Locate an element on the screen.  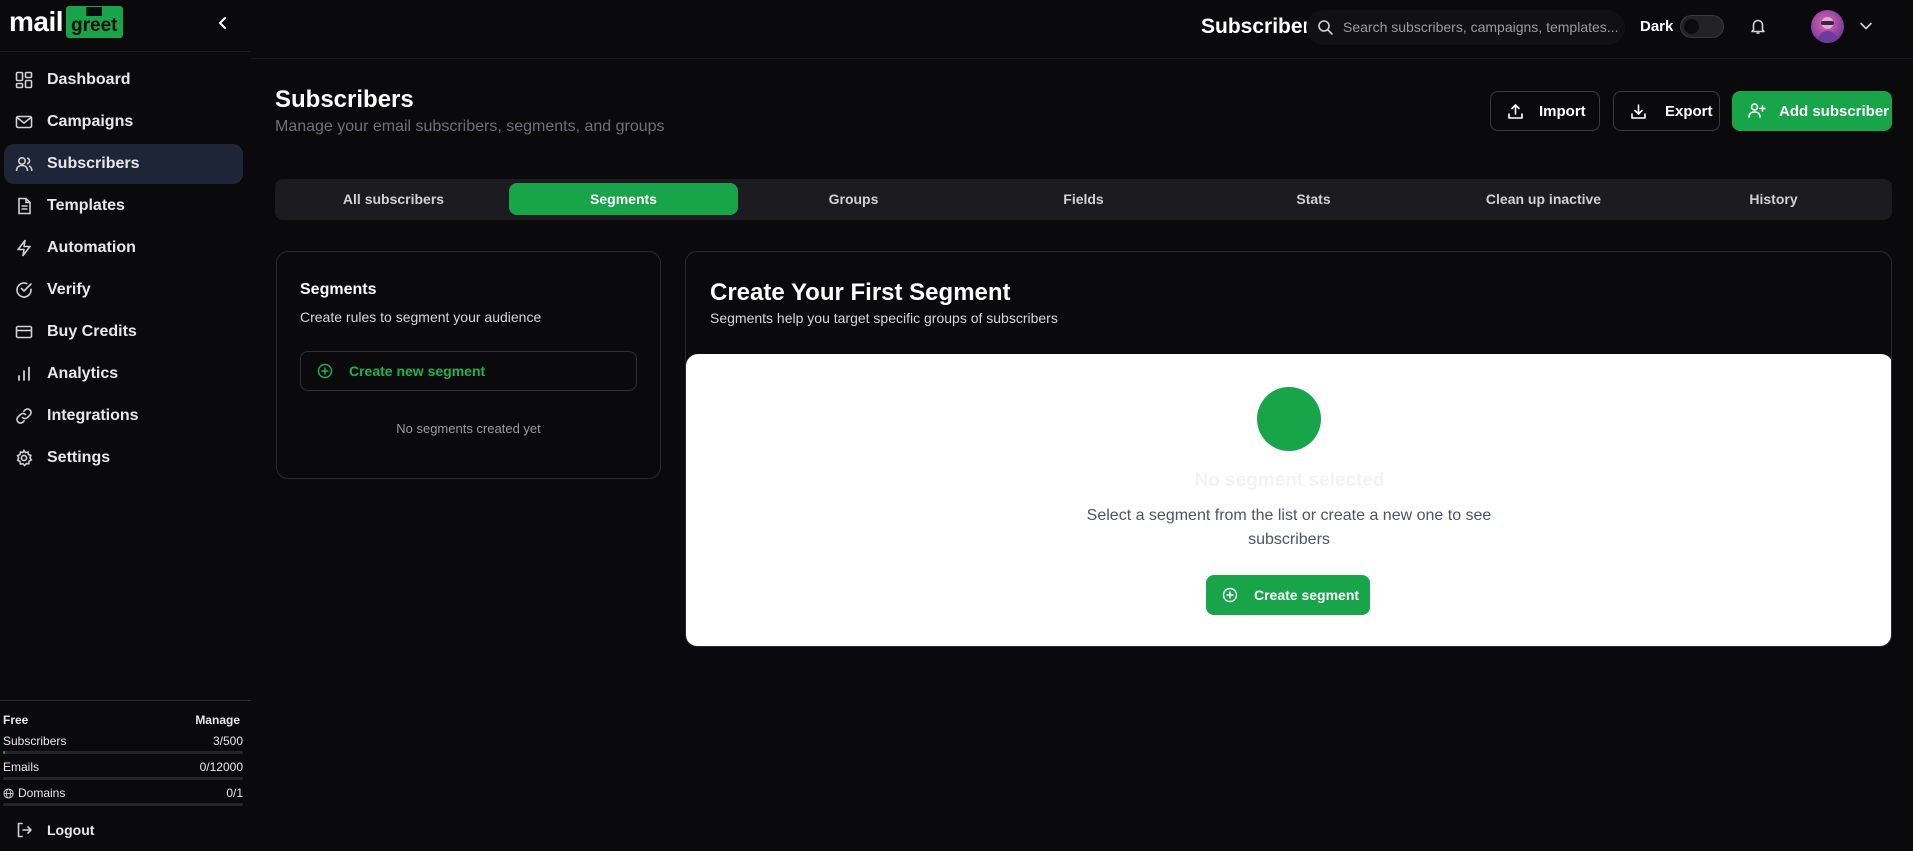
notification-bell-icon is located at coordinates (1758, 26).